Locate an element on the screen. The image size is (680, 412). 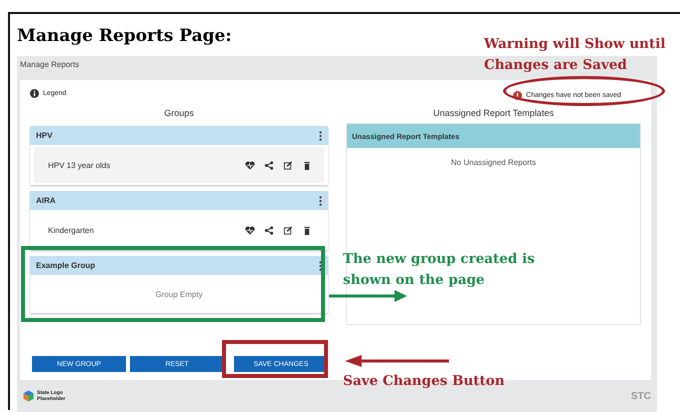
report-name: HPV 13 year olds is located at coordinates (79, 165).